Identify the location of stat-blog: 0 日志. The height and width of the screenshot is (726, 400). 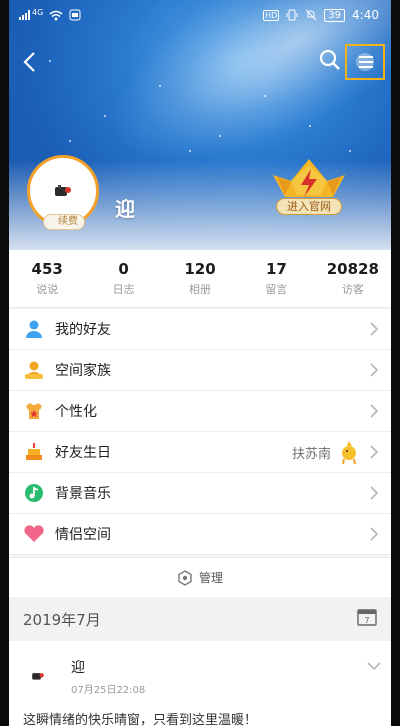
(123, 278).